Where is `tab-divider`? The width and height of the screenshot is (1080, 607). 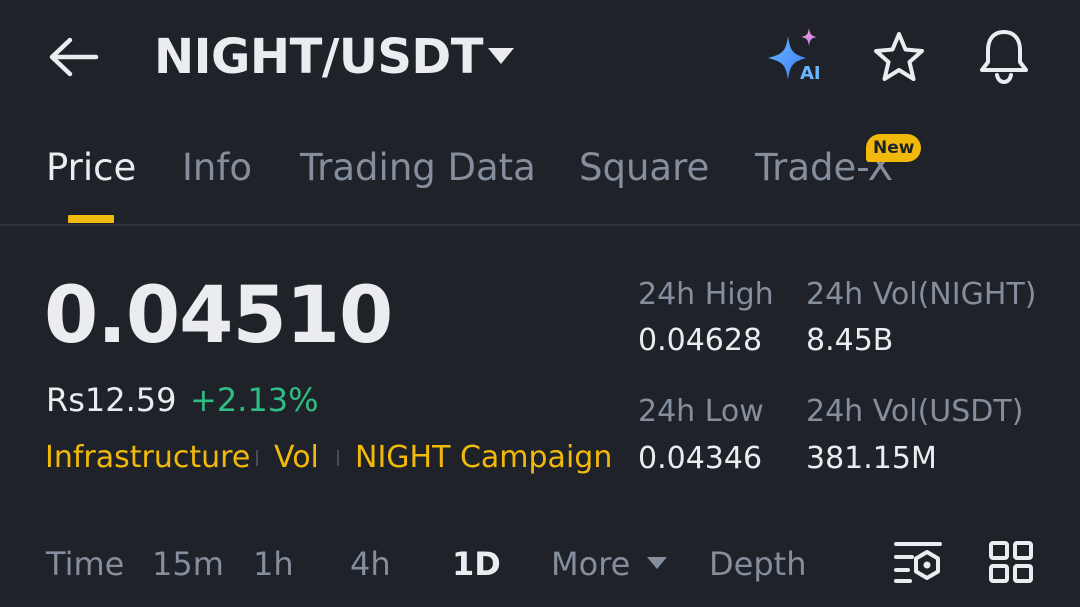 tab-divider is located at coordinates (540, 225).